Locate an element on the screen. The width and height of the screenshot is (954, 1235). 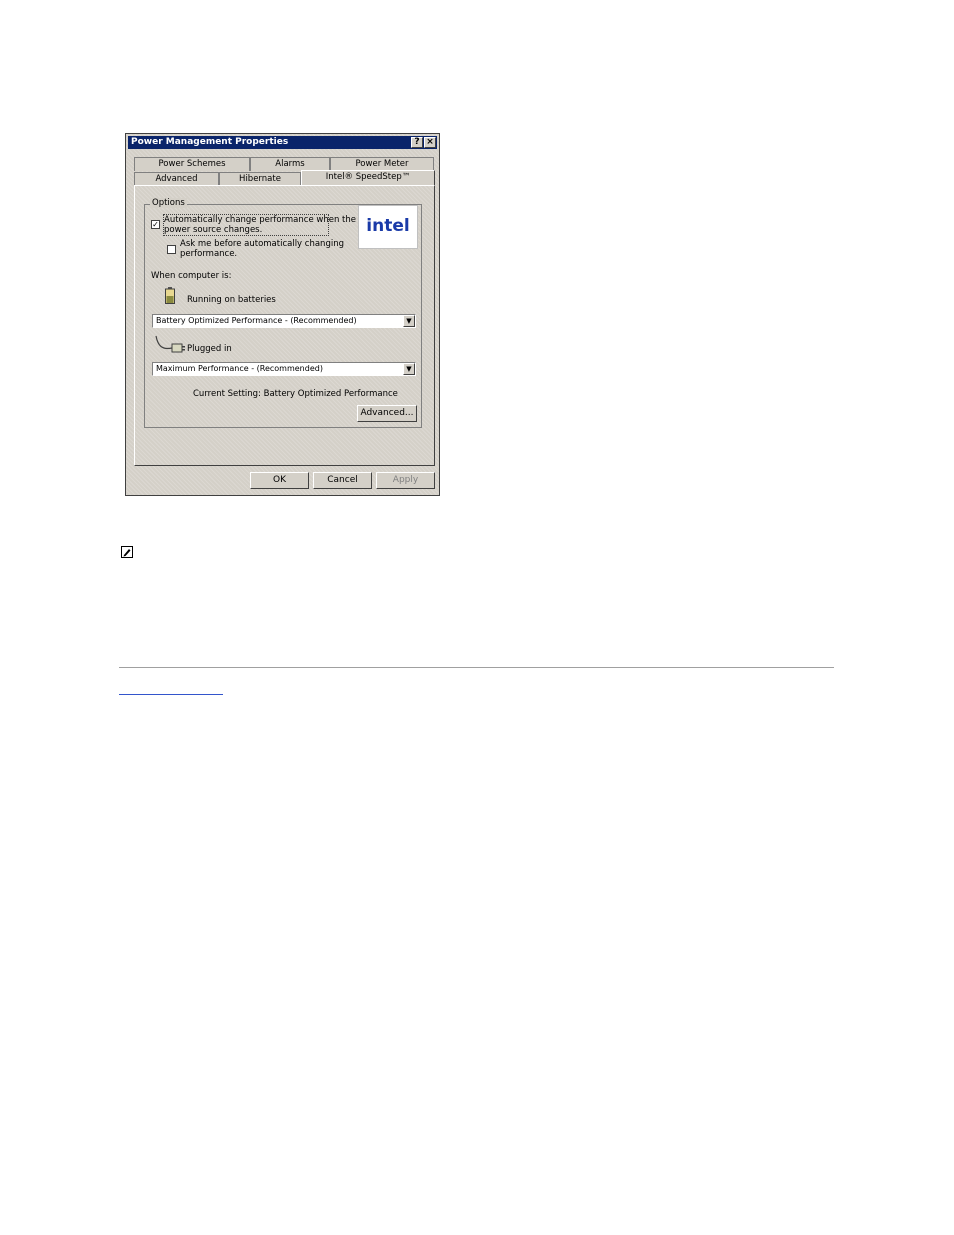
auto-change-label-2: power source changes. is located at coordinates (213, 230).